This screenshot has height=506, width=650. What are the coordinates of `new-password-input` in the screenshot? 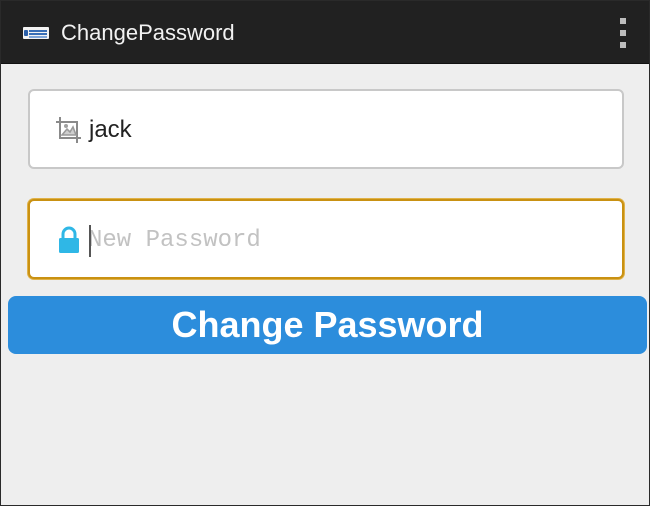 It's located at (338, 240).